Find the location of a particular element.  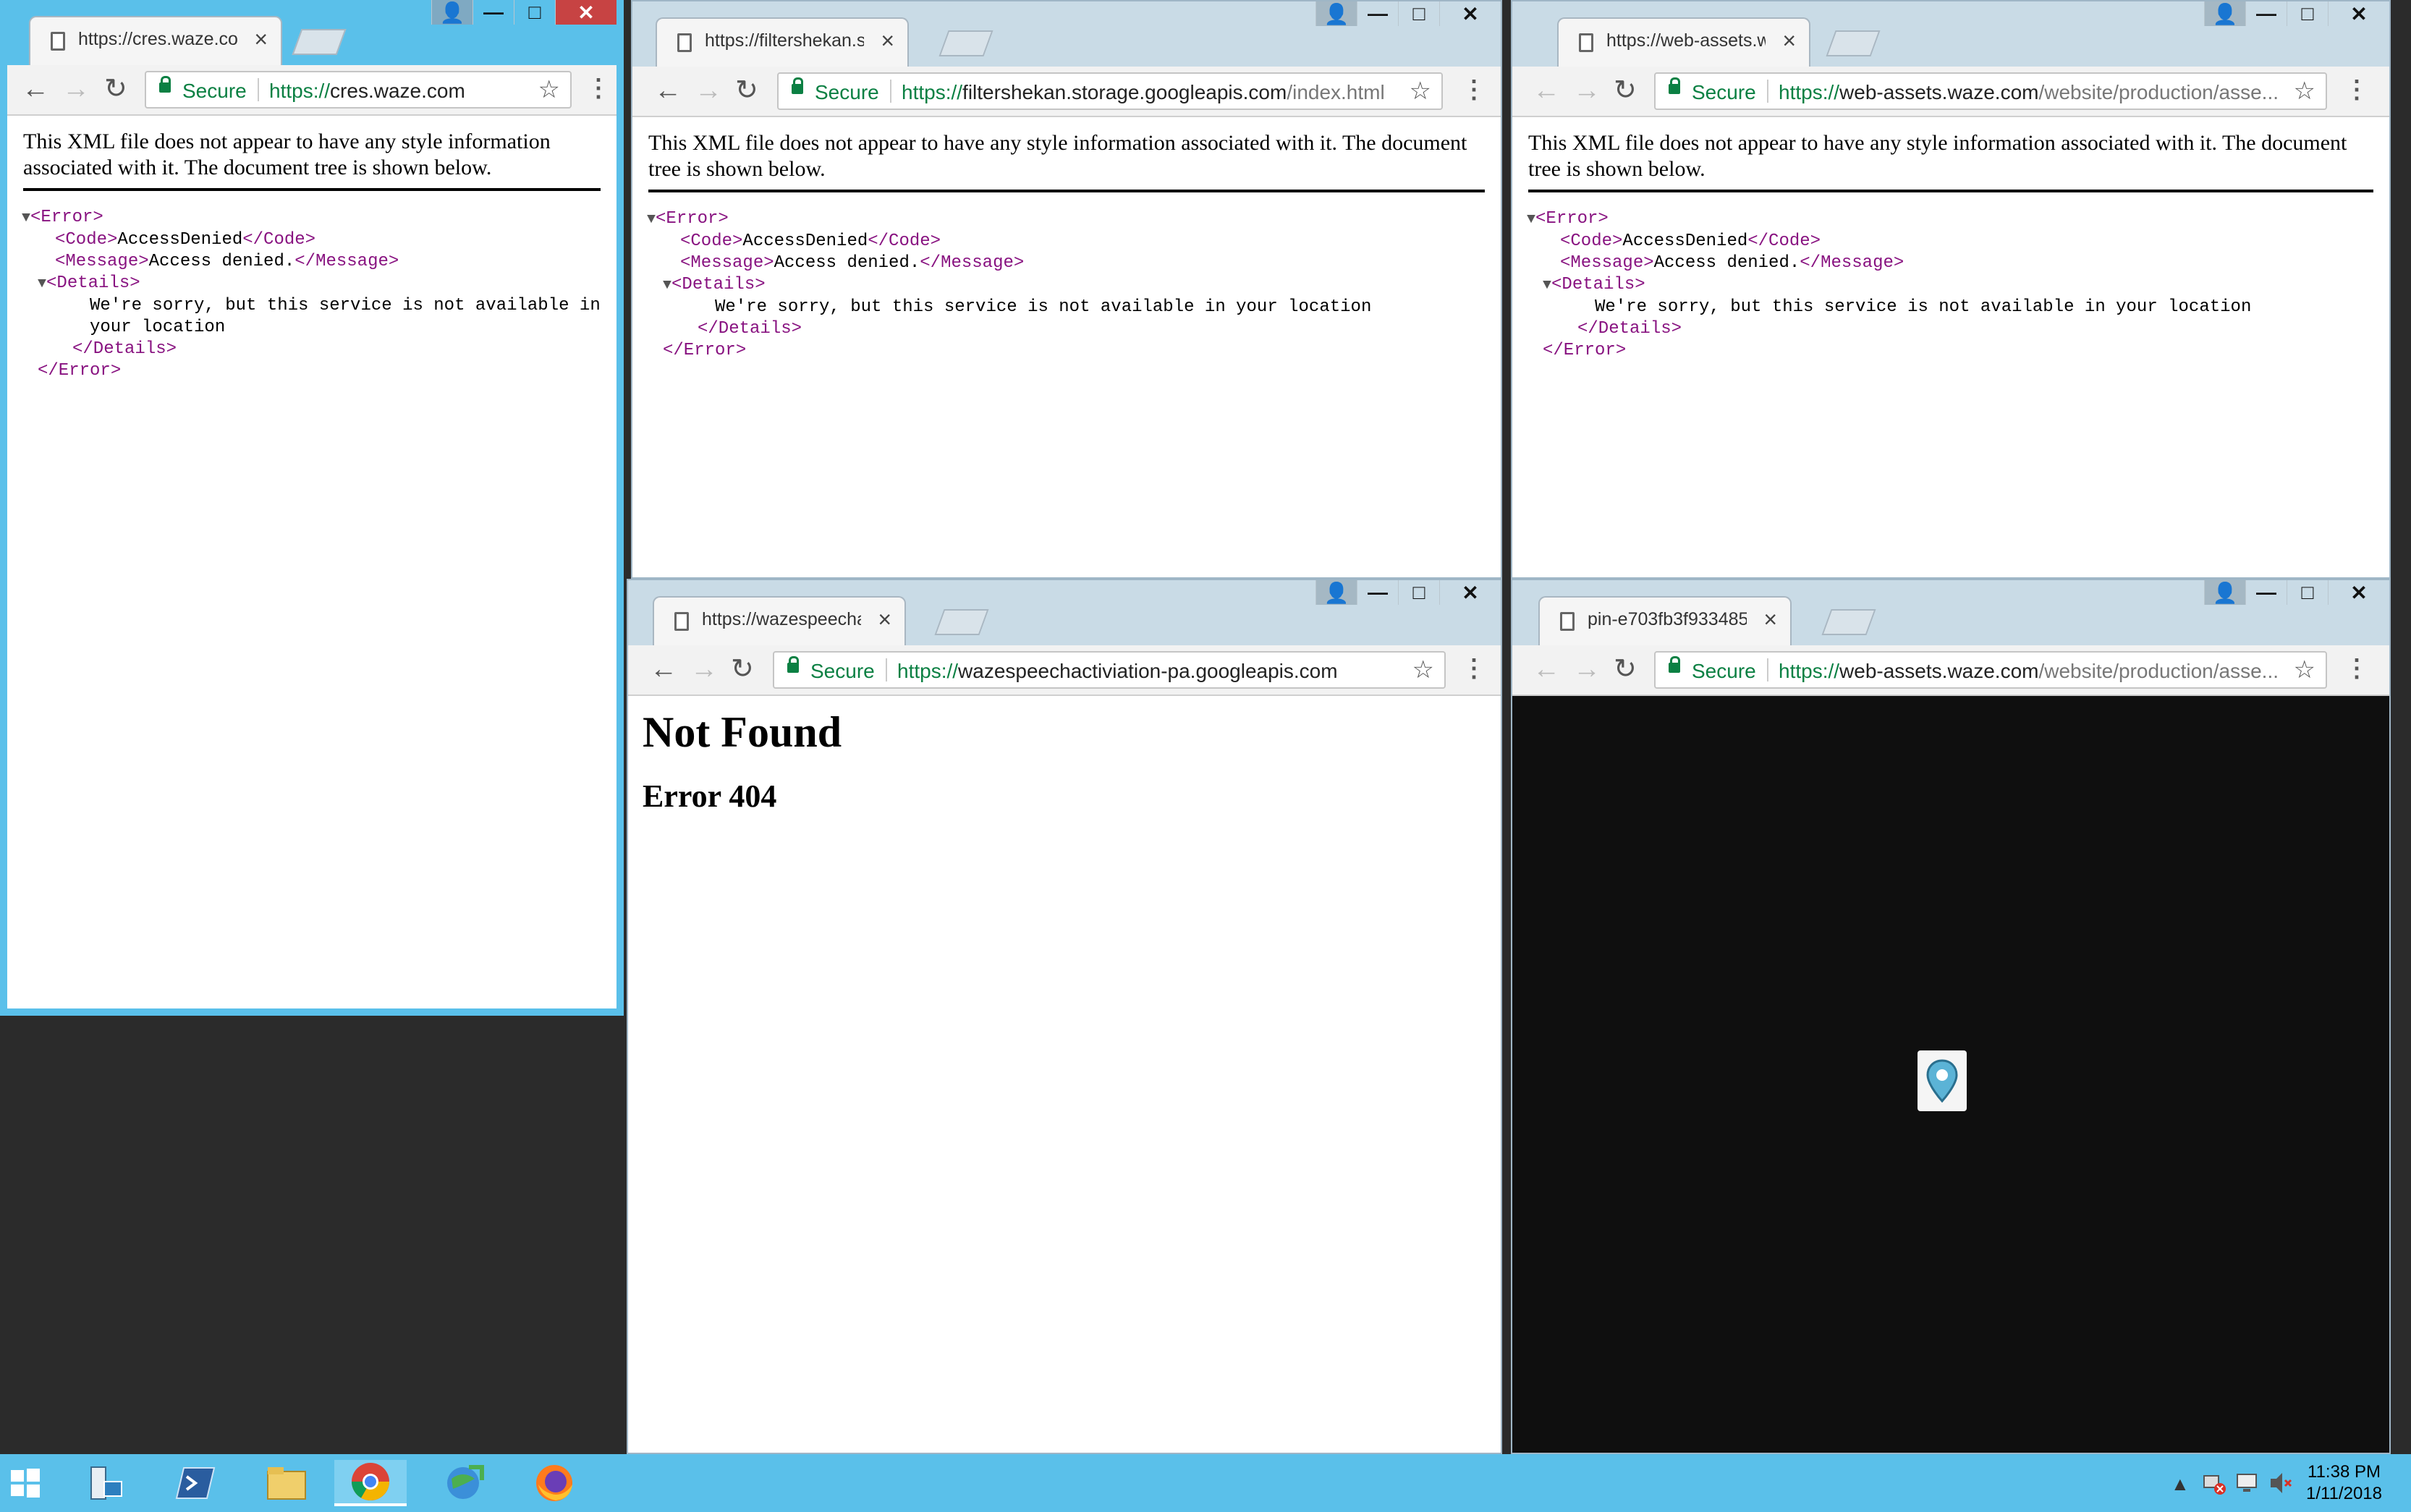

file-explorer-button is located at coordinates (286, 1483).